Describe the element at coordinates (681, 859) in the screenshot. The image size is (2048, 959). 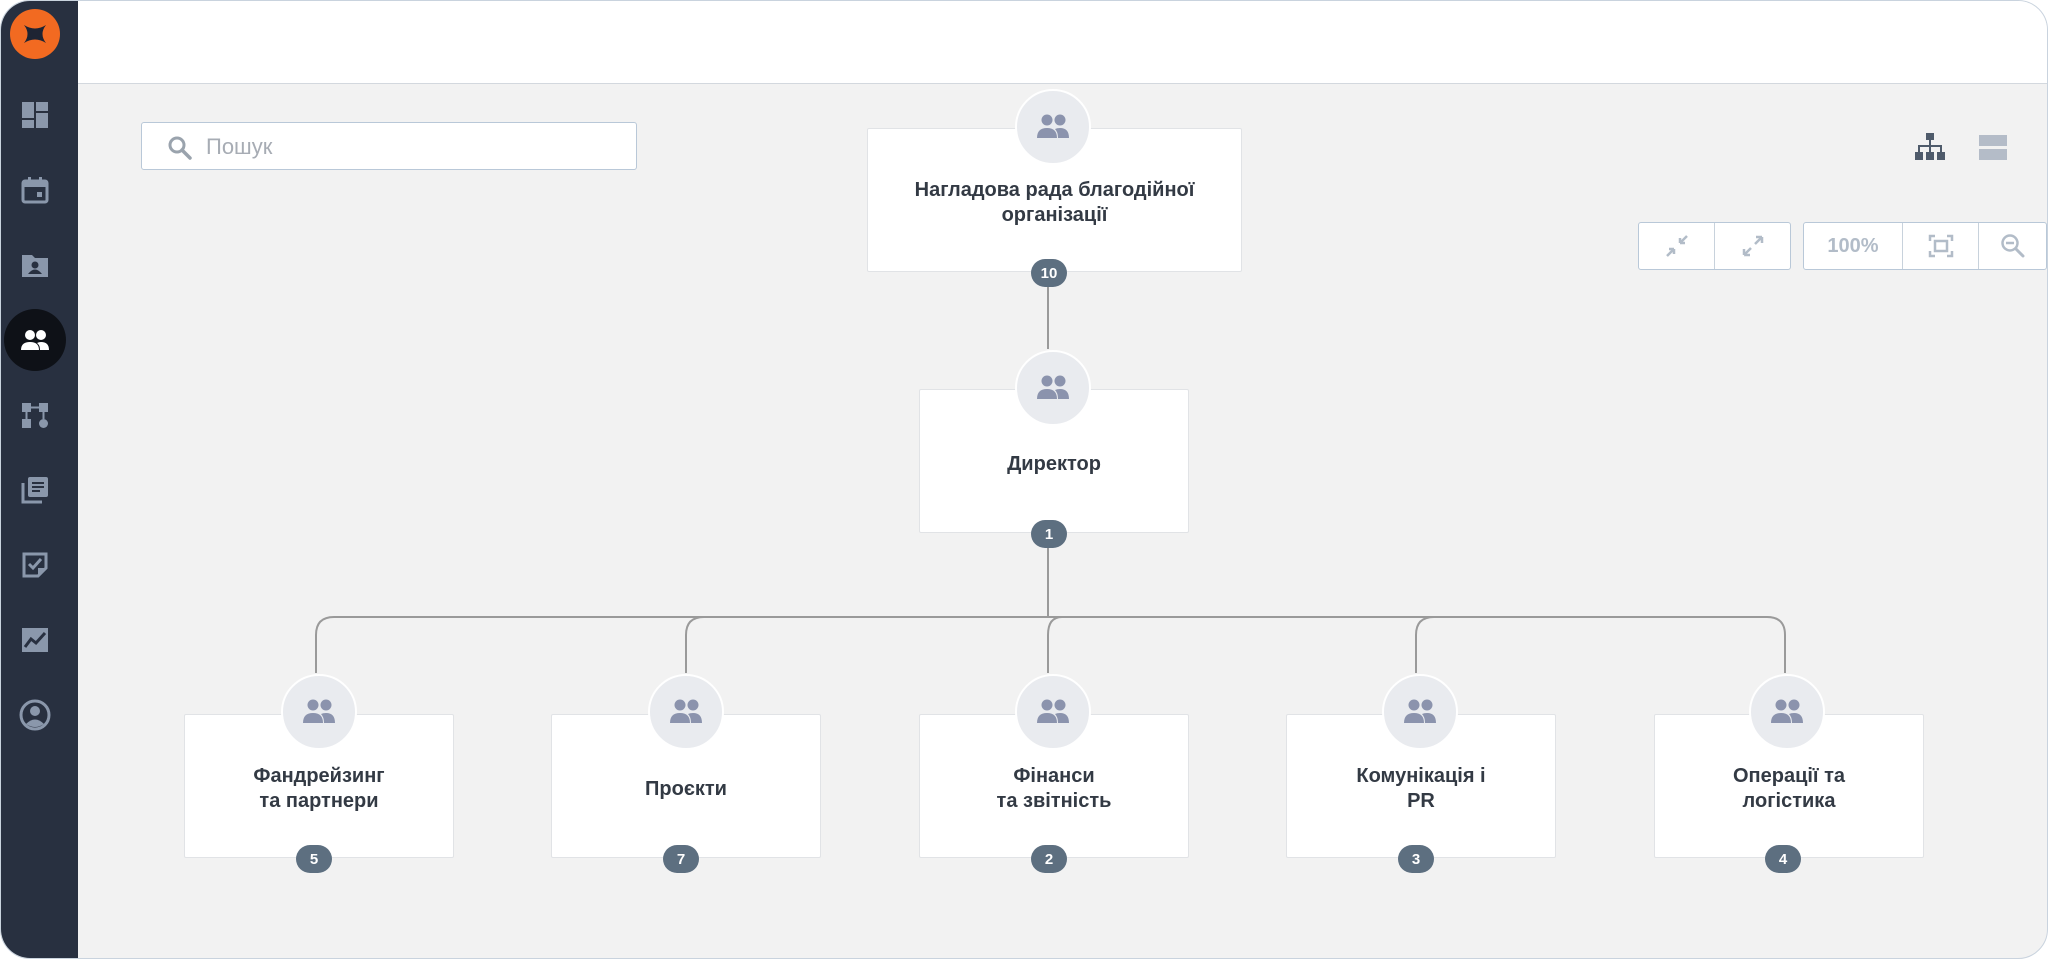
I see `member-count-badge: 7` at that location.